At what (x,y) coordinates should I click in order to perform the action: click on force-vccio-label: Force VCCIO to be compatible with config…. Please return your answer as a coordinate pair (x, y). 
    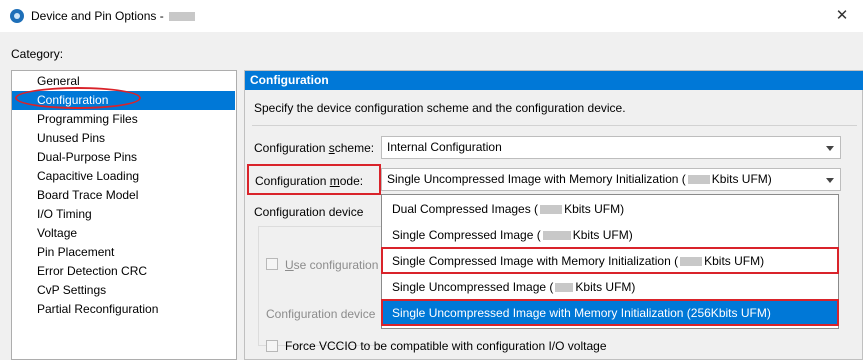
    Looking at the image, I should click on (446, 346).